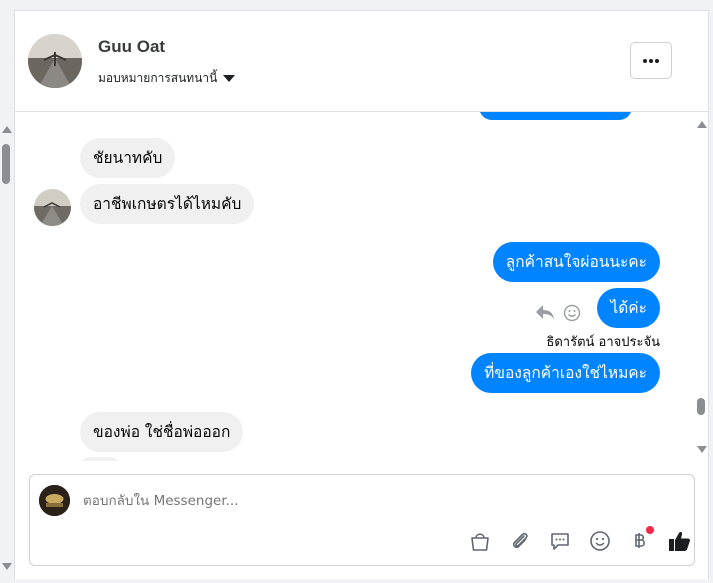 The height and width of the screenshot is (583, 713). I want to click on notification-dot, so click(650, 530).